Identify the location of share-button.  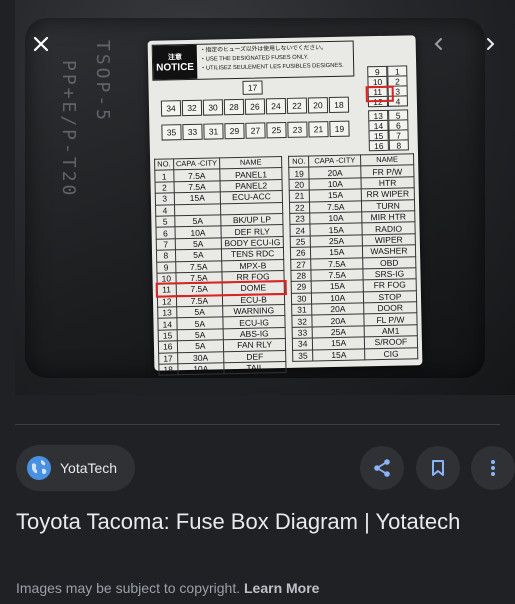
(382, 468).